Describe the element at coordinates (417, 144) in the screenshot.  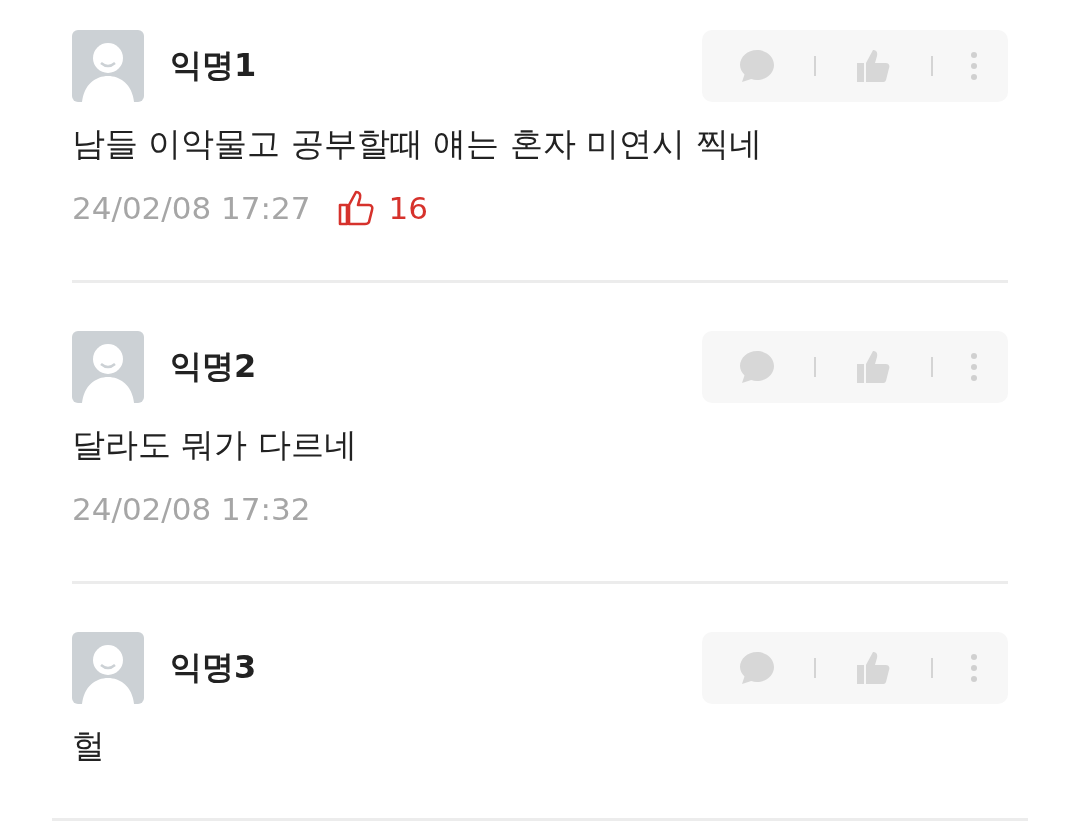
I see `comment-text: 남들 이악물고 공부할때 얘는 혼자 미연시 찍네` at that location.